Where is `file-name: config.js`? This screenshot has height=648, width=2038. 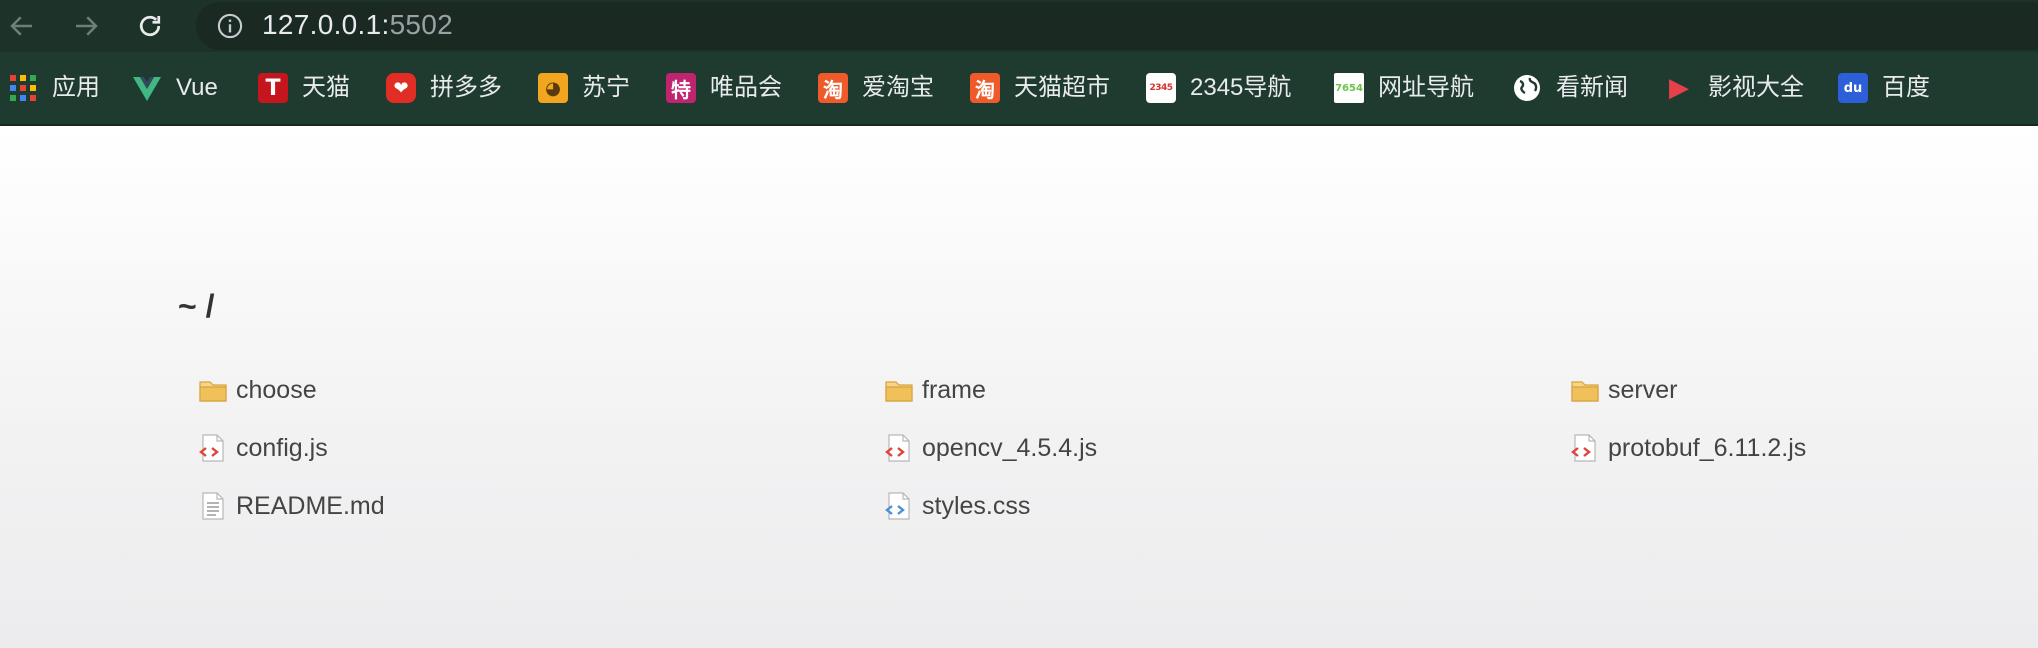
file-name: config.js is located at coordinates (282, 448).